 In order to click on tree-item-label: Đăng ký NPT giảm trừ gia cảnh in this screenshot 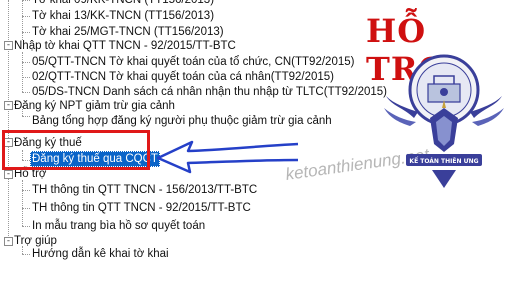, I will do `click(94, 106)`.